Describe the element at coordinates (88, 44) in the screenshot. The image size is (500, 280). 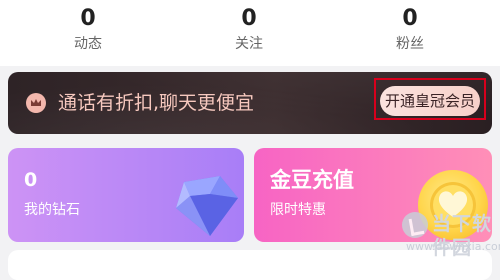
I see `posts-label: 动态` at that location.